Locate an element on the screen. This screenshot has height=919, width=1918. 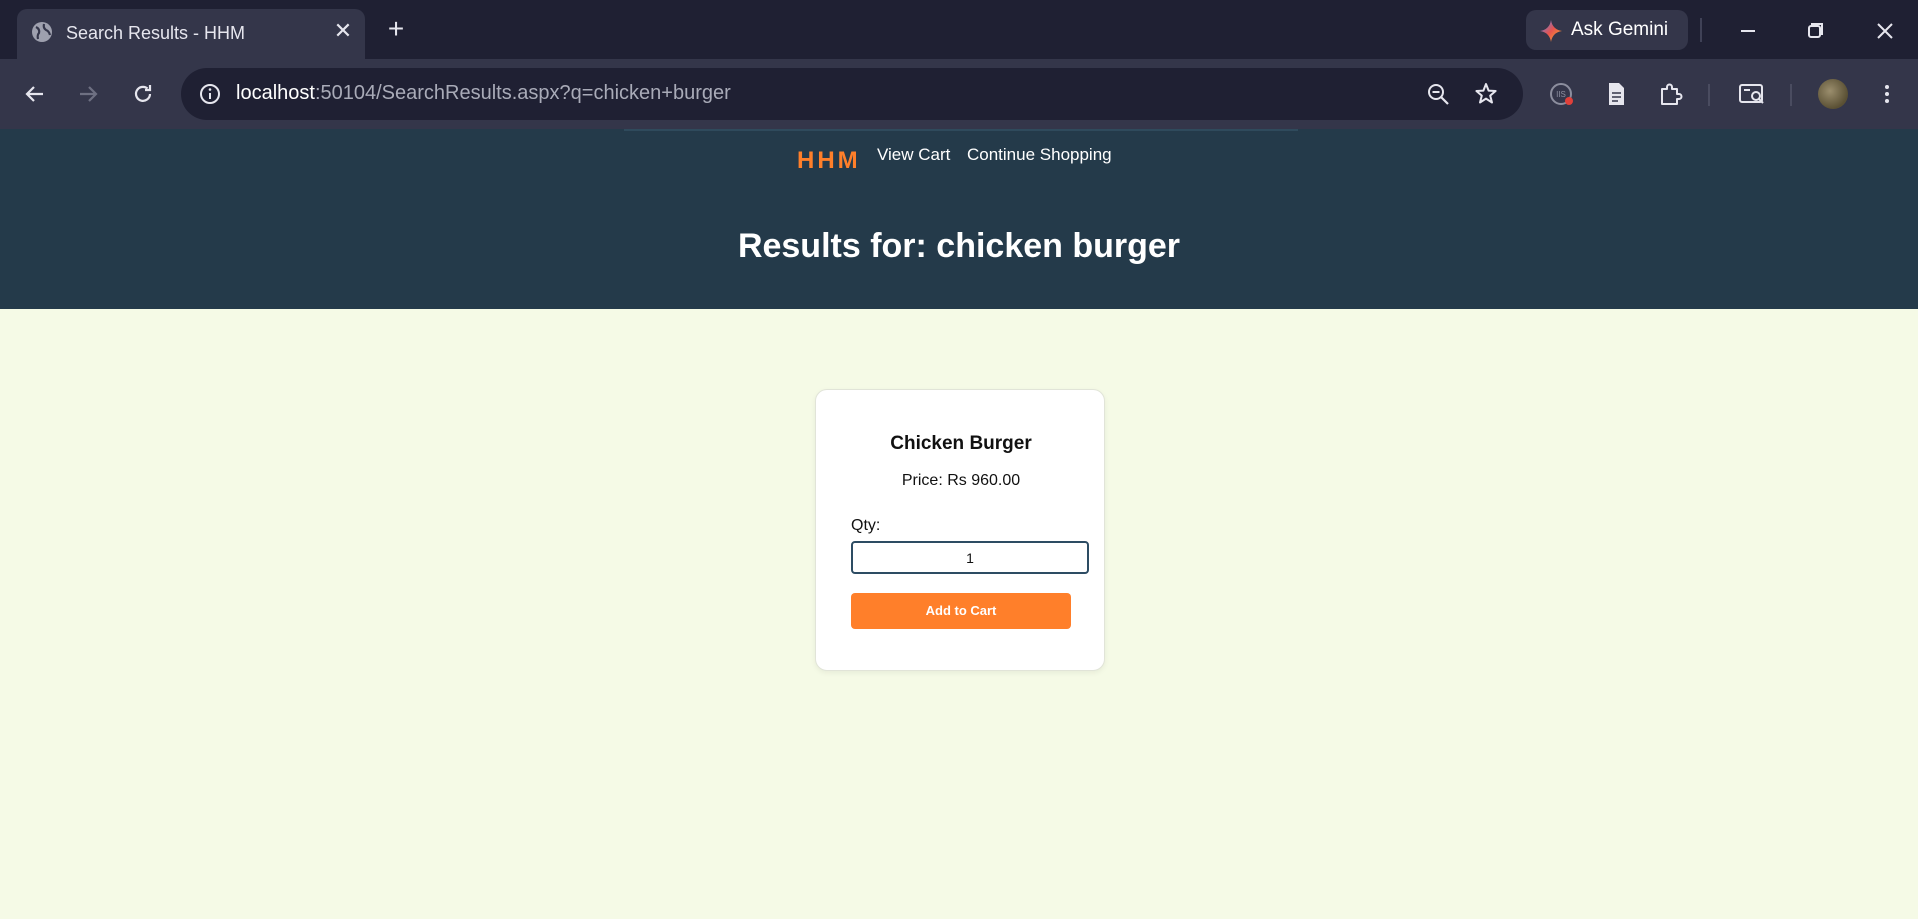
minimize-icon is located at coordinates (1748, 31).